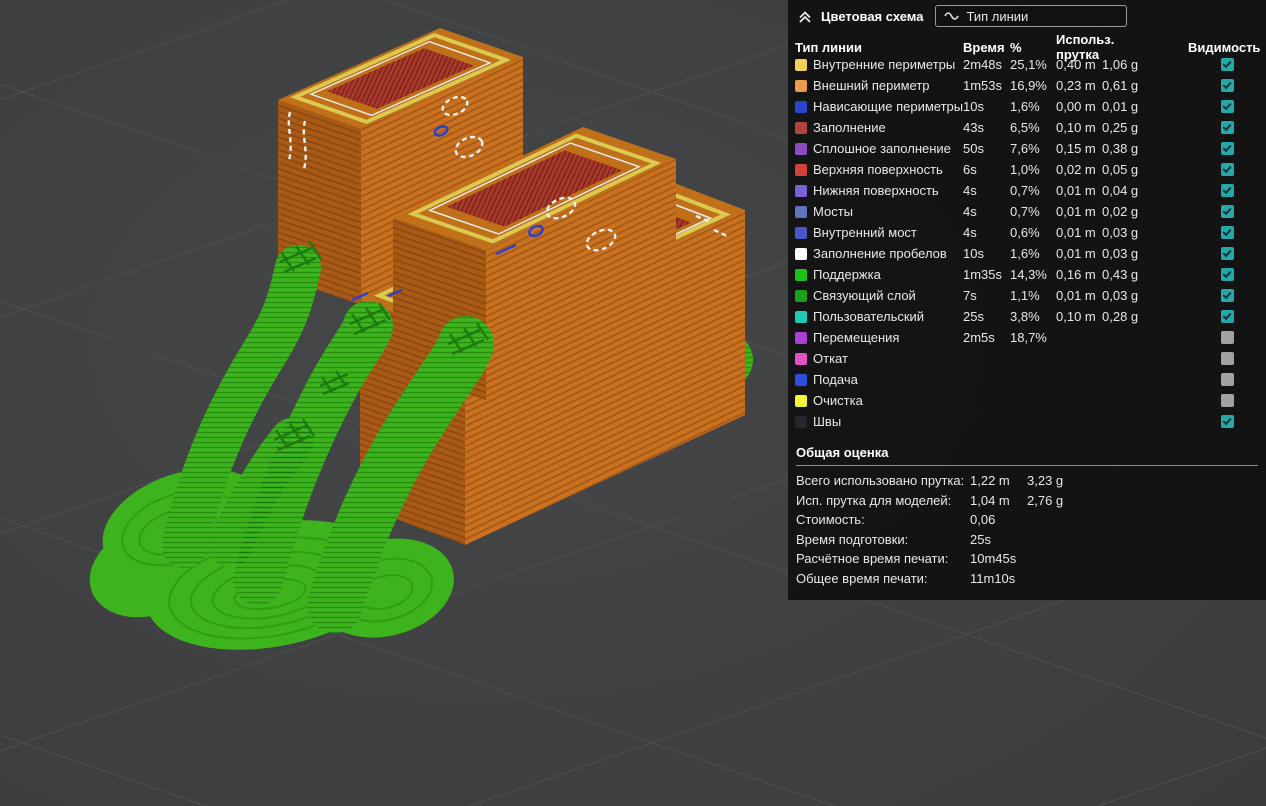  I want to click on time-value: 6s, so click(970, 169).